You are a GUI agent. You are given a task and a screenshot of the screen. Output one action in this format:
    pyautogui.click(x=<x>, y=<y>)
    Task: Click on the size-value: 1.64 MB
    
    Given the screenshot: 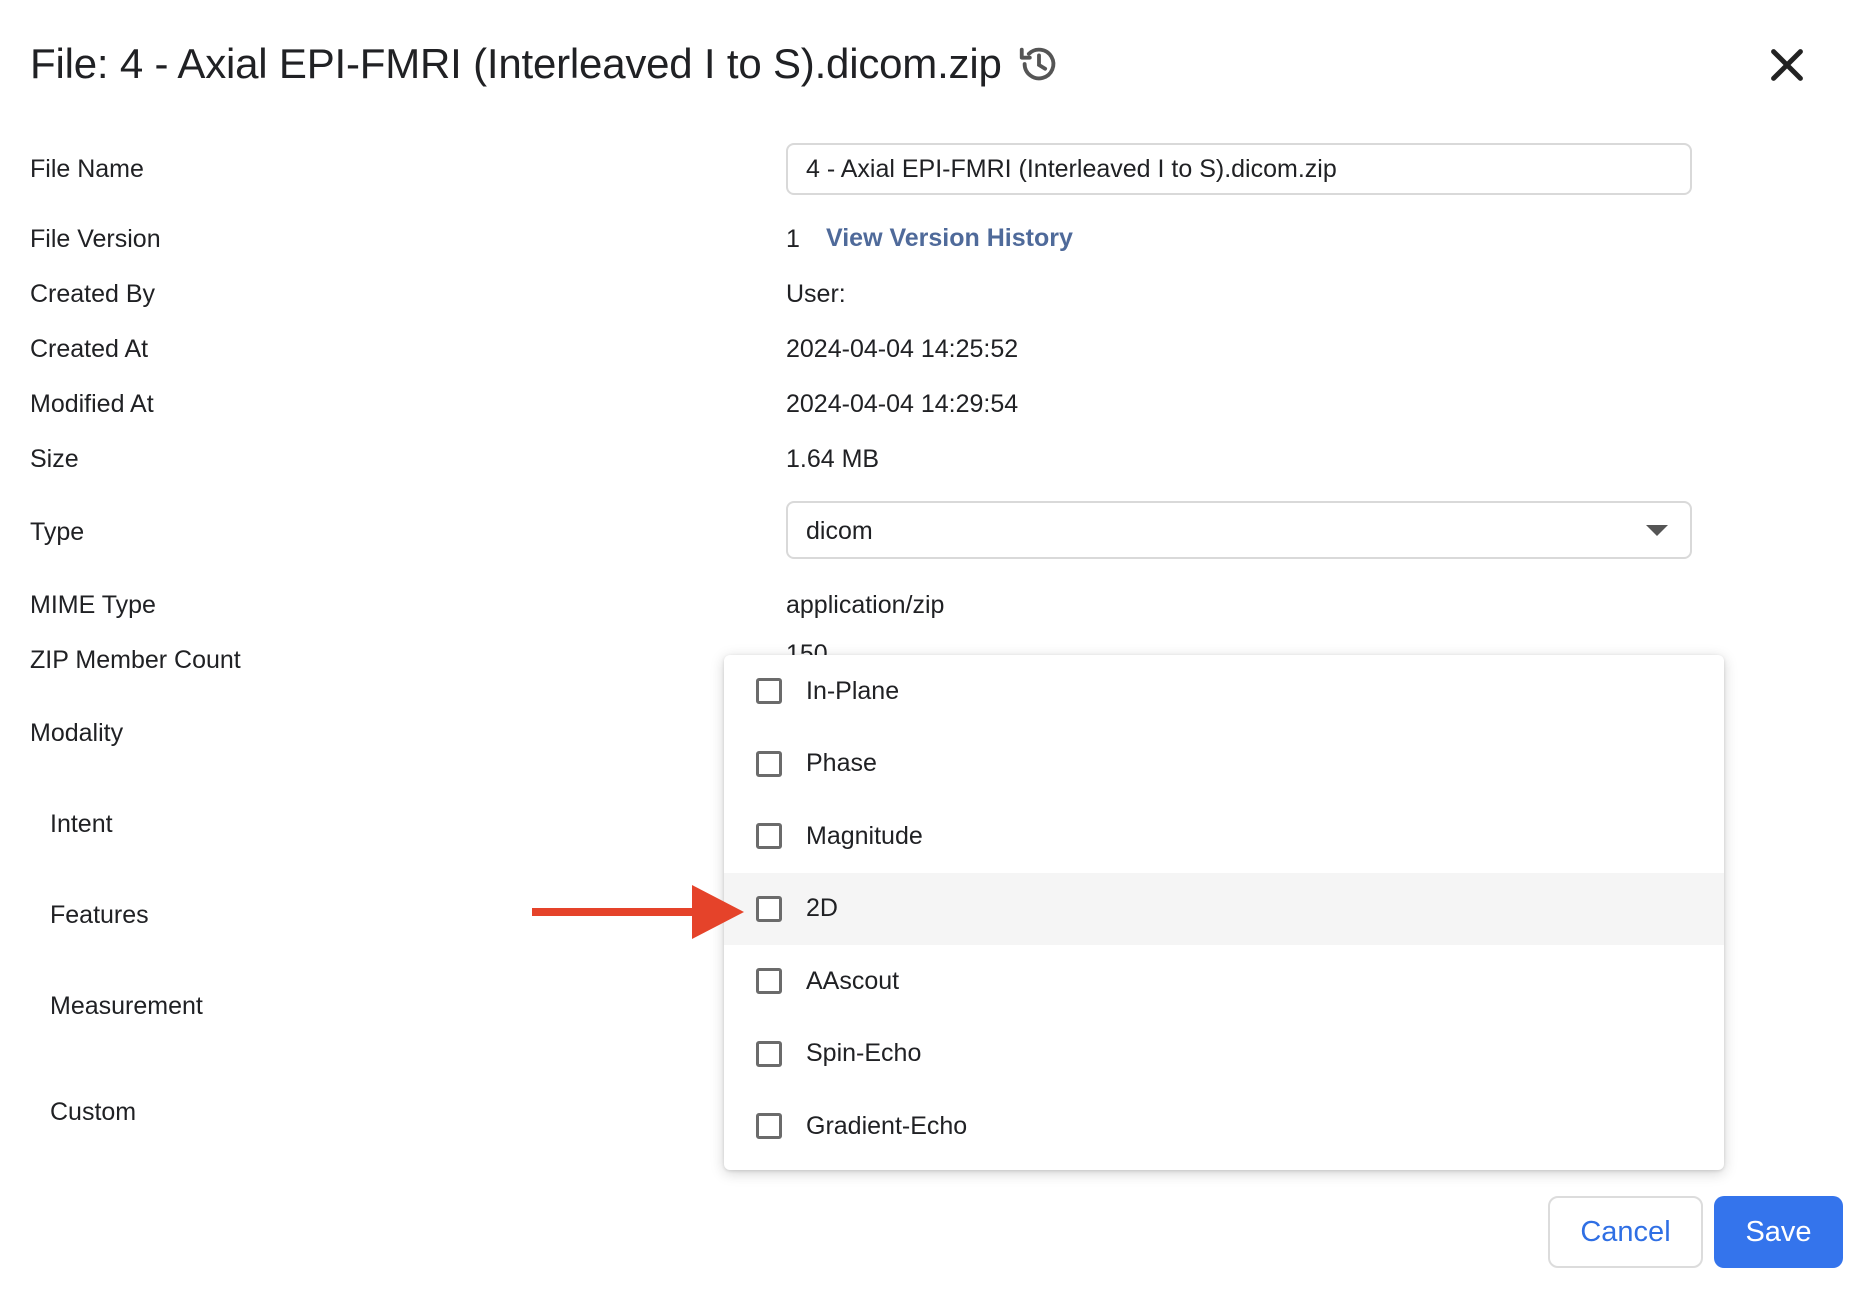 What is the action you would take?
    pyautogui.click(x=833, y=459)
    